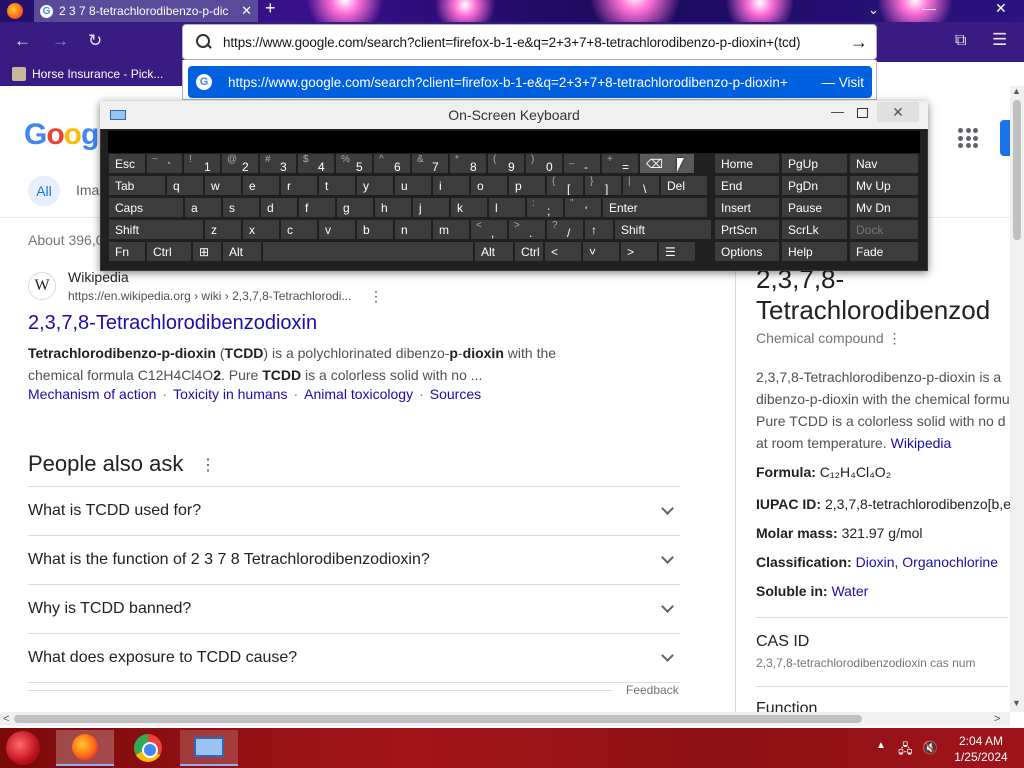  Describe the element at coordinates (146, 207) in the screenshot. I see `osk-key: Caps` at that location.